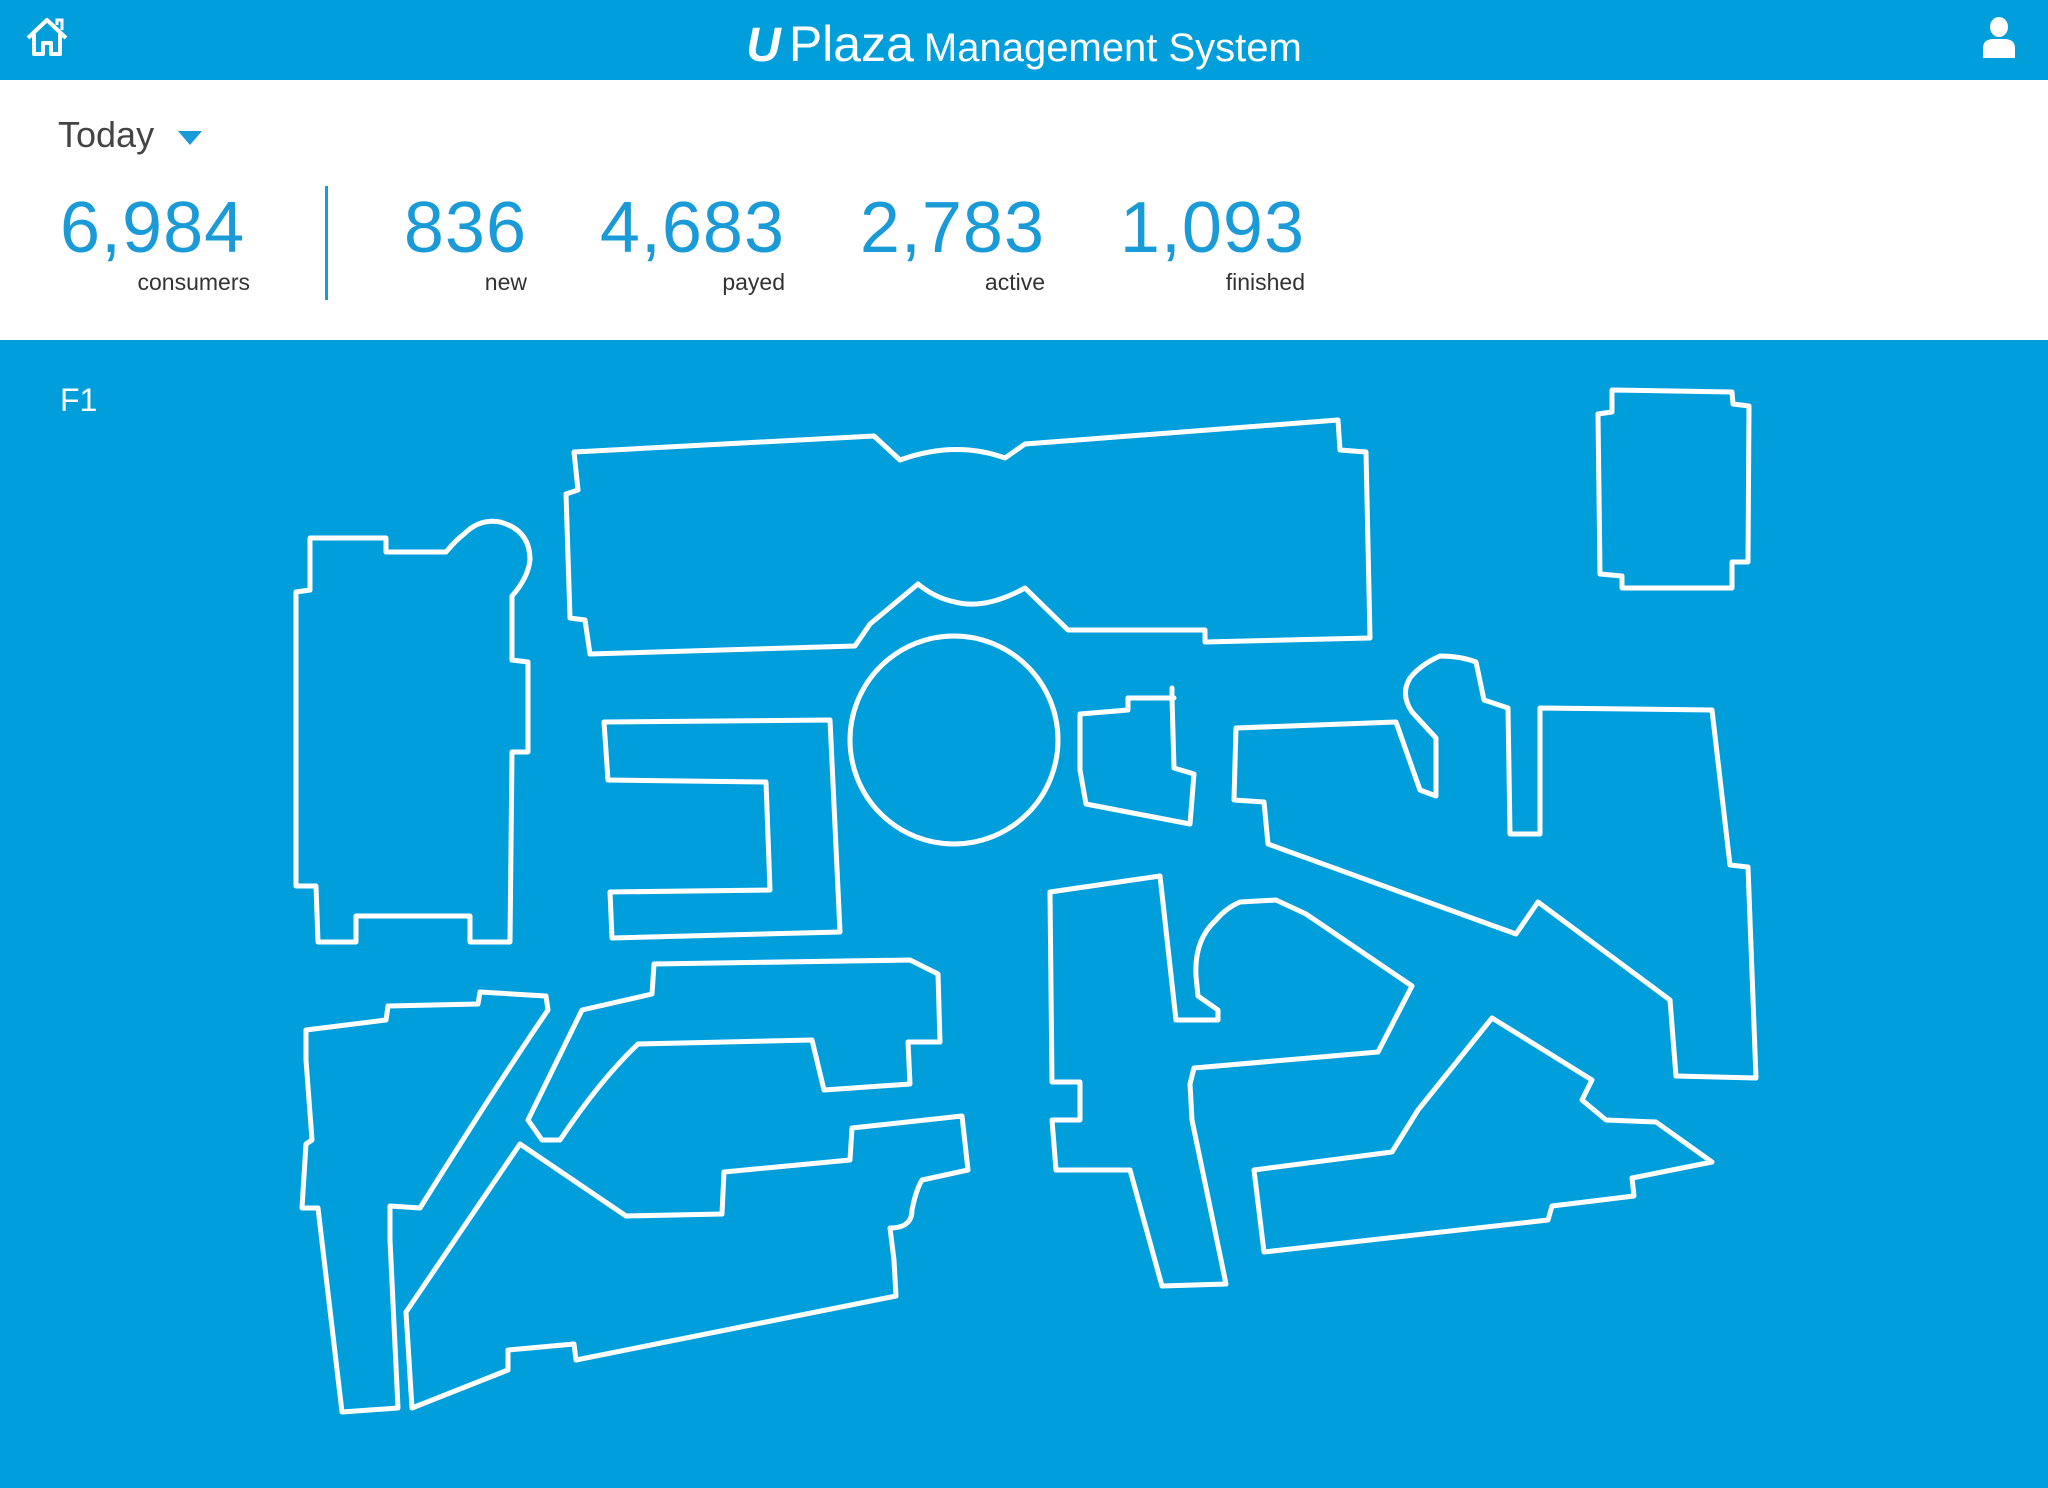 Image resolution: width=2048 pixels, height=1488 pixels. What do you see at coordinates (326, 243) in the screenshot?
I see `stats-divider` at bounding box center [326, 243].